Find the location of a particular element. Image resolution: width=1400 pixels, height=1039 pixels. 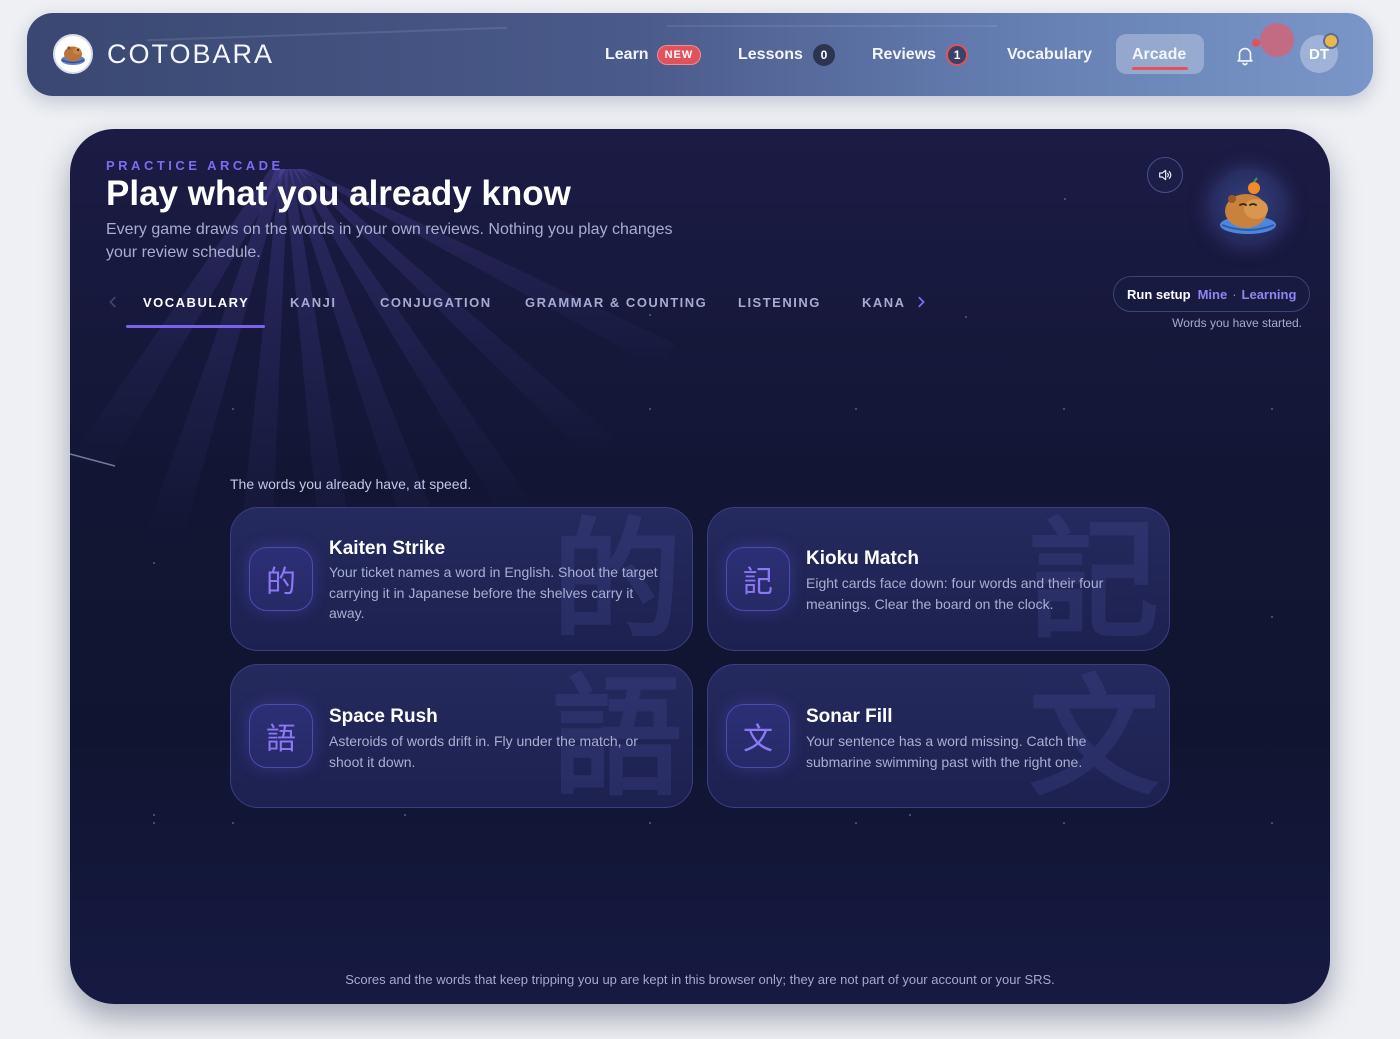

capybara-mascot-icon is located at coordinates (1248, 205).